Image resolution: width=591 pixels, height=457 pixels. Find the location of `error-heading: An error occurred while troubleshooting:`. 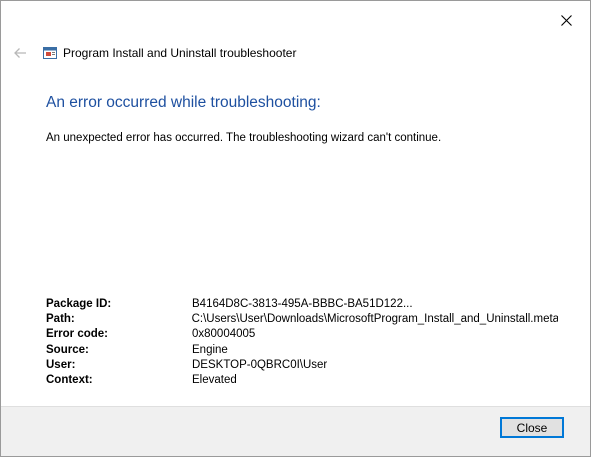

error-heading: An error occurred while troubleshooting: is located at coordinates (183, 102).